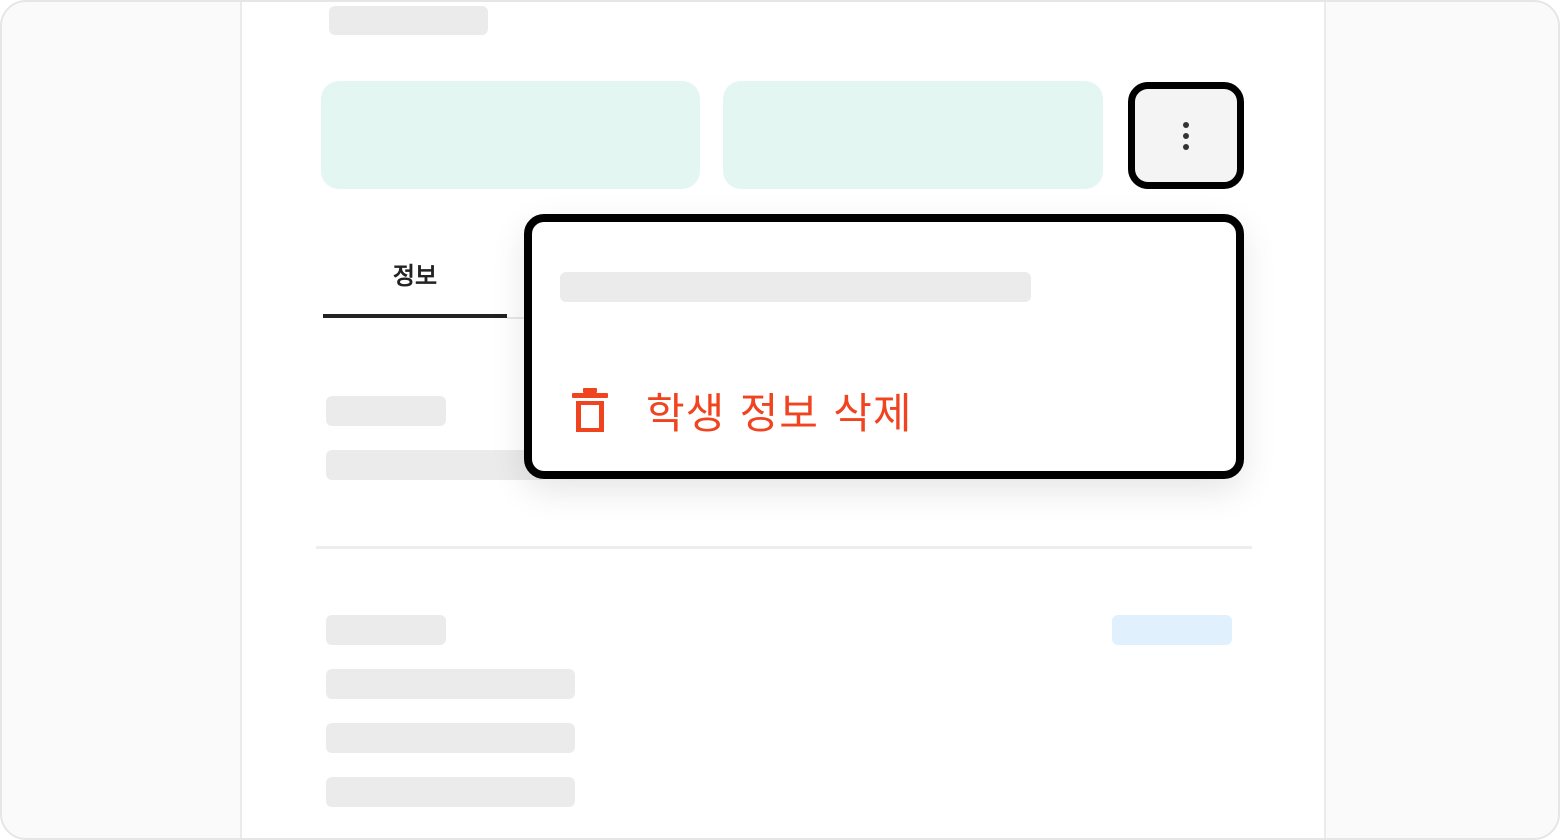  What do you see at coordinates (913, 135) in the screenshot?
I see `action-card-right` at bounding box center [913, 135].